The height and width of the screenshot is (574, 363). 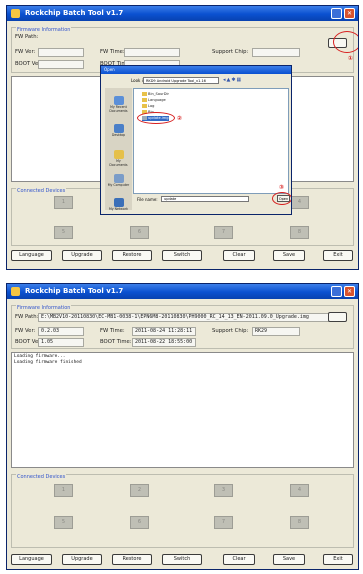 I want to click on place-network: My Network, so click(x=118, y=204).